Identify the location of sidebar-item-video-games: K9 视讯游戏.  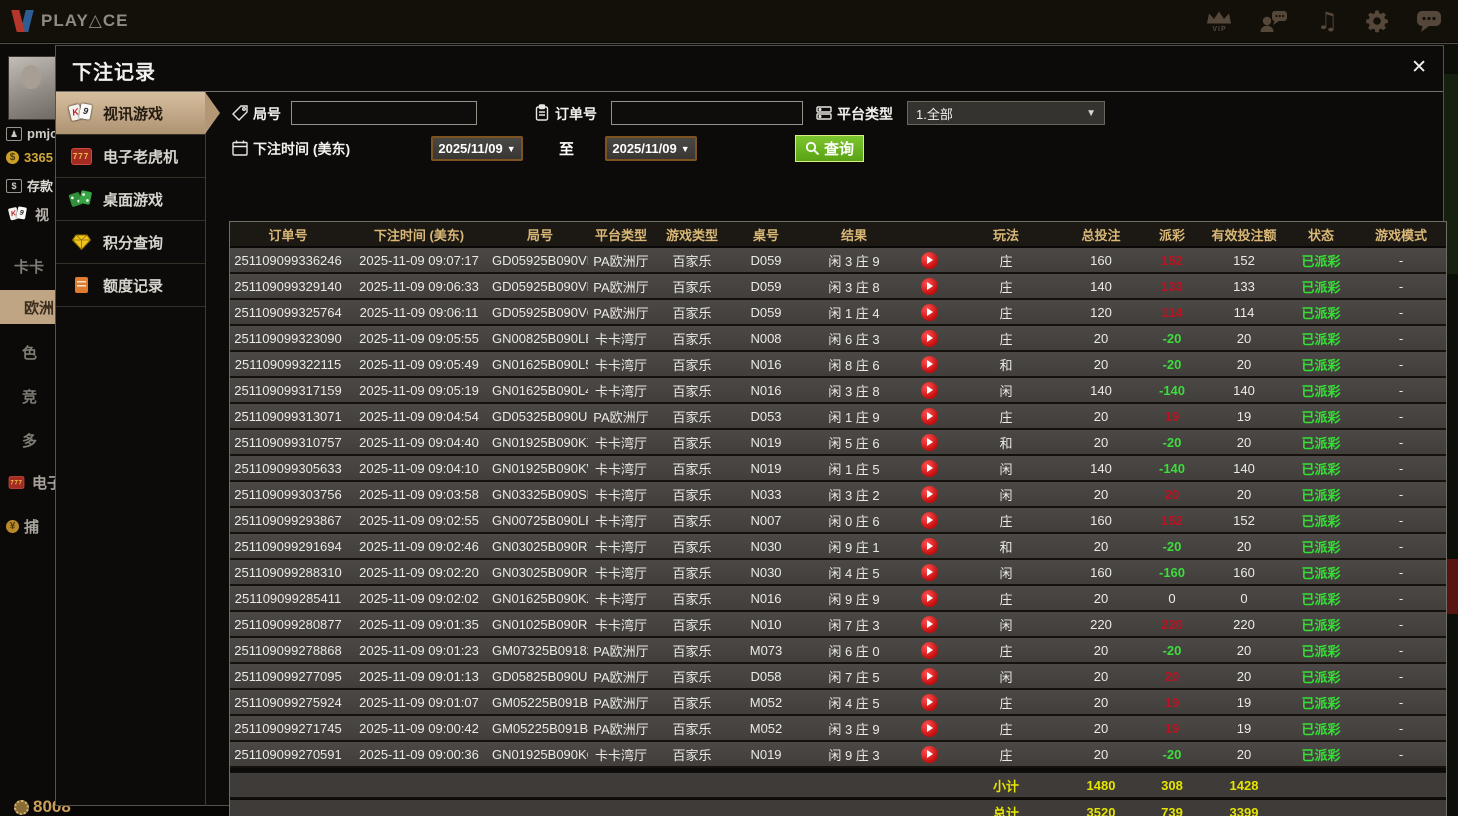
(138, 113).